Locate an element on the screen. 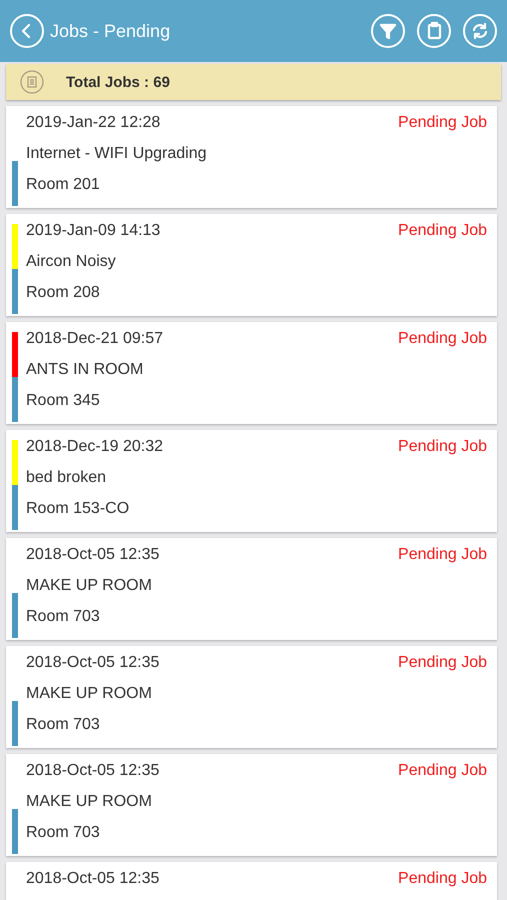 This screenshot has height=900, width=507. job-title: Internet - WIFI Upgrading is located at coordinates (117, 153).